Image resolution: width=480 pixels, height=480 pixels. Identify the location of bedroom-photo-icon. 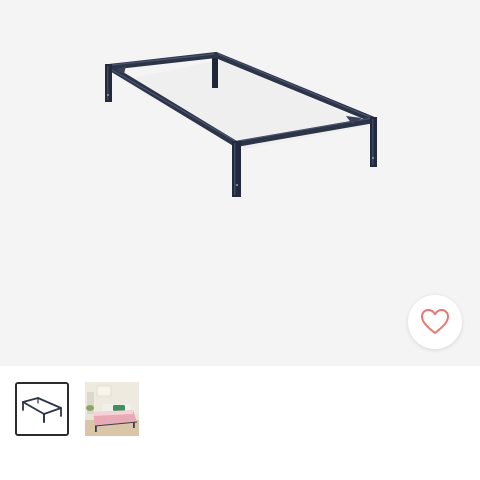
(112, 409).